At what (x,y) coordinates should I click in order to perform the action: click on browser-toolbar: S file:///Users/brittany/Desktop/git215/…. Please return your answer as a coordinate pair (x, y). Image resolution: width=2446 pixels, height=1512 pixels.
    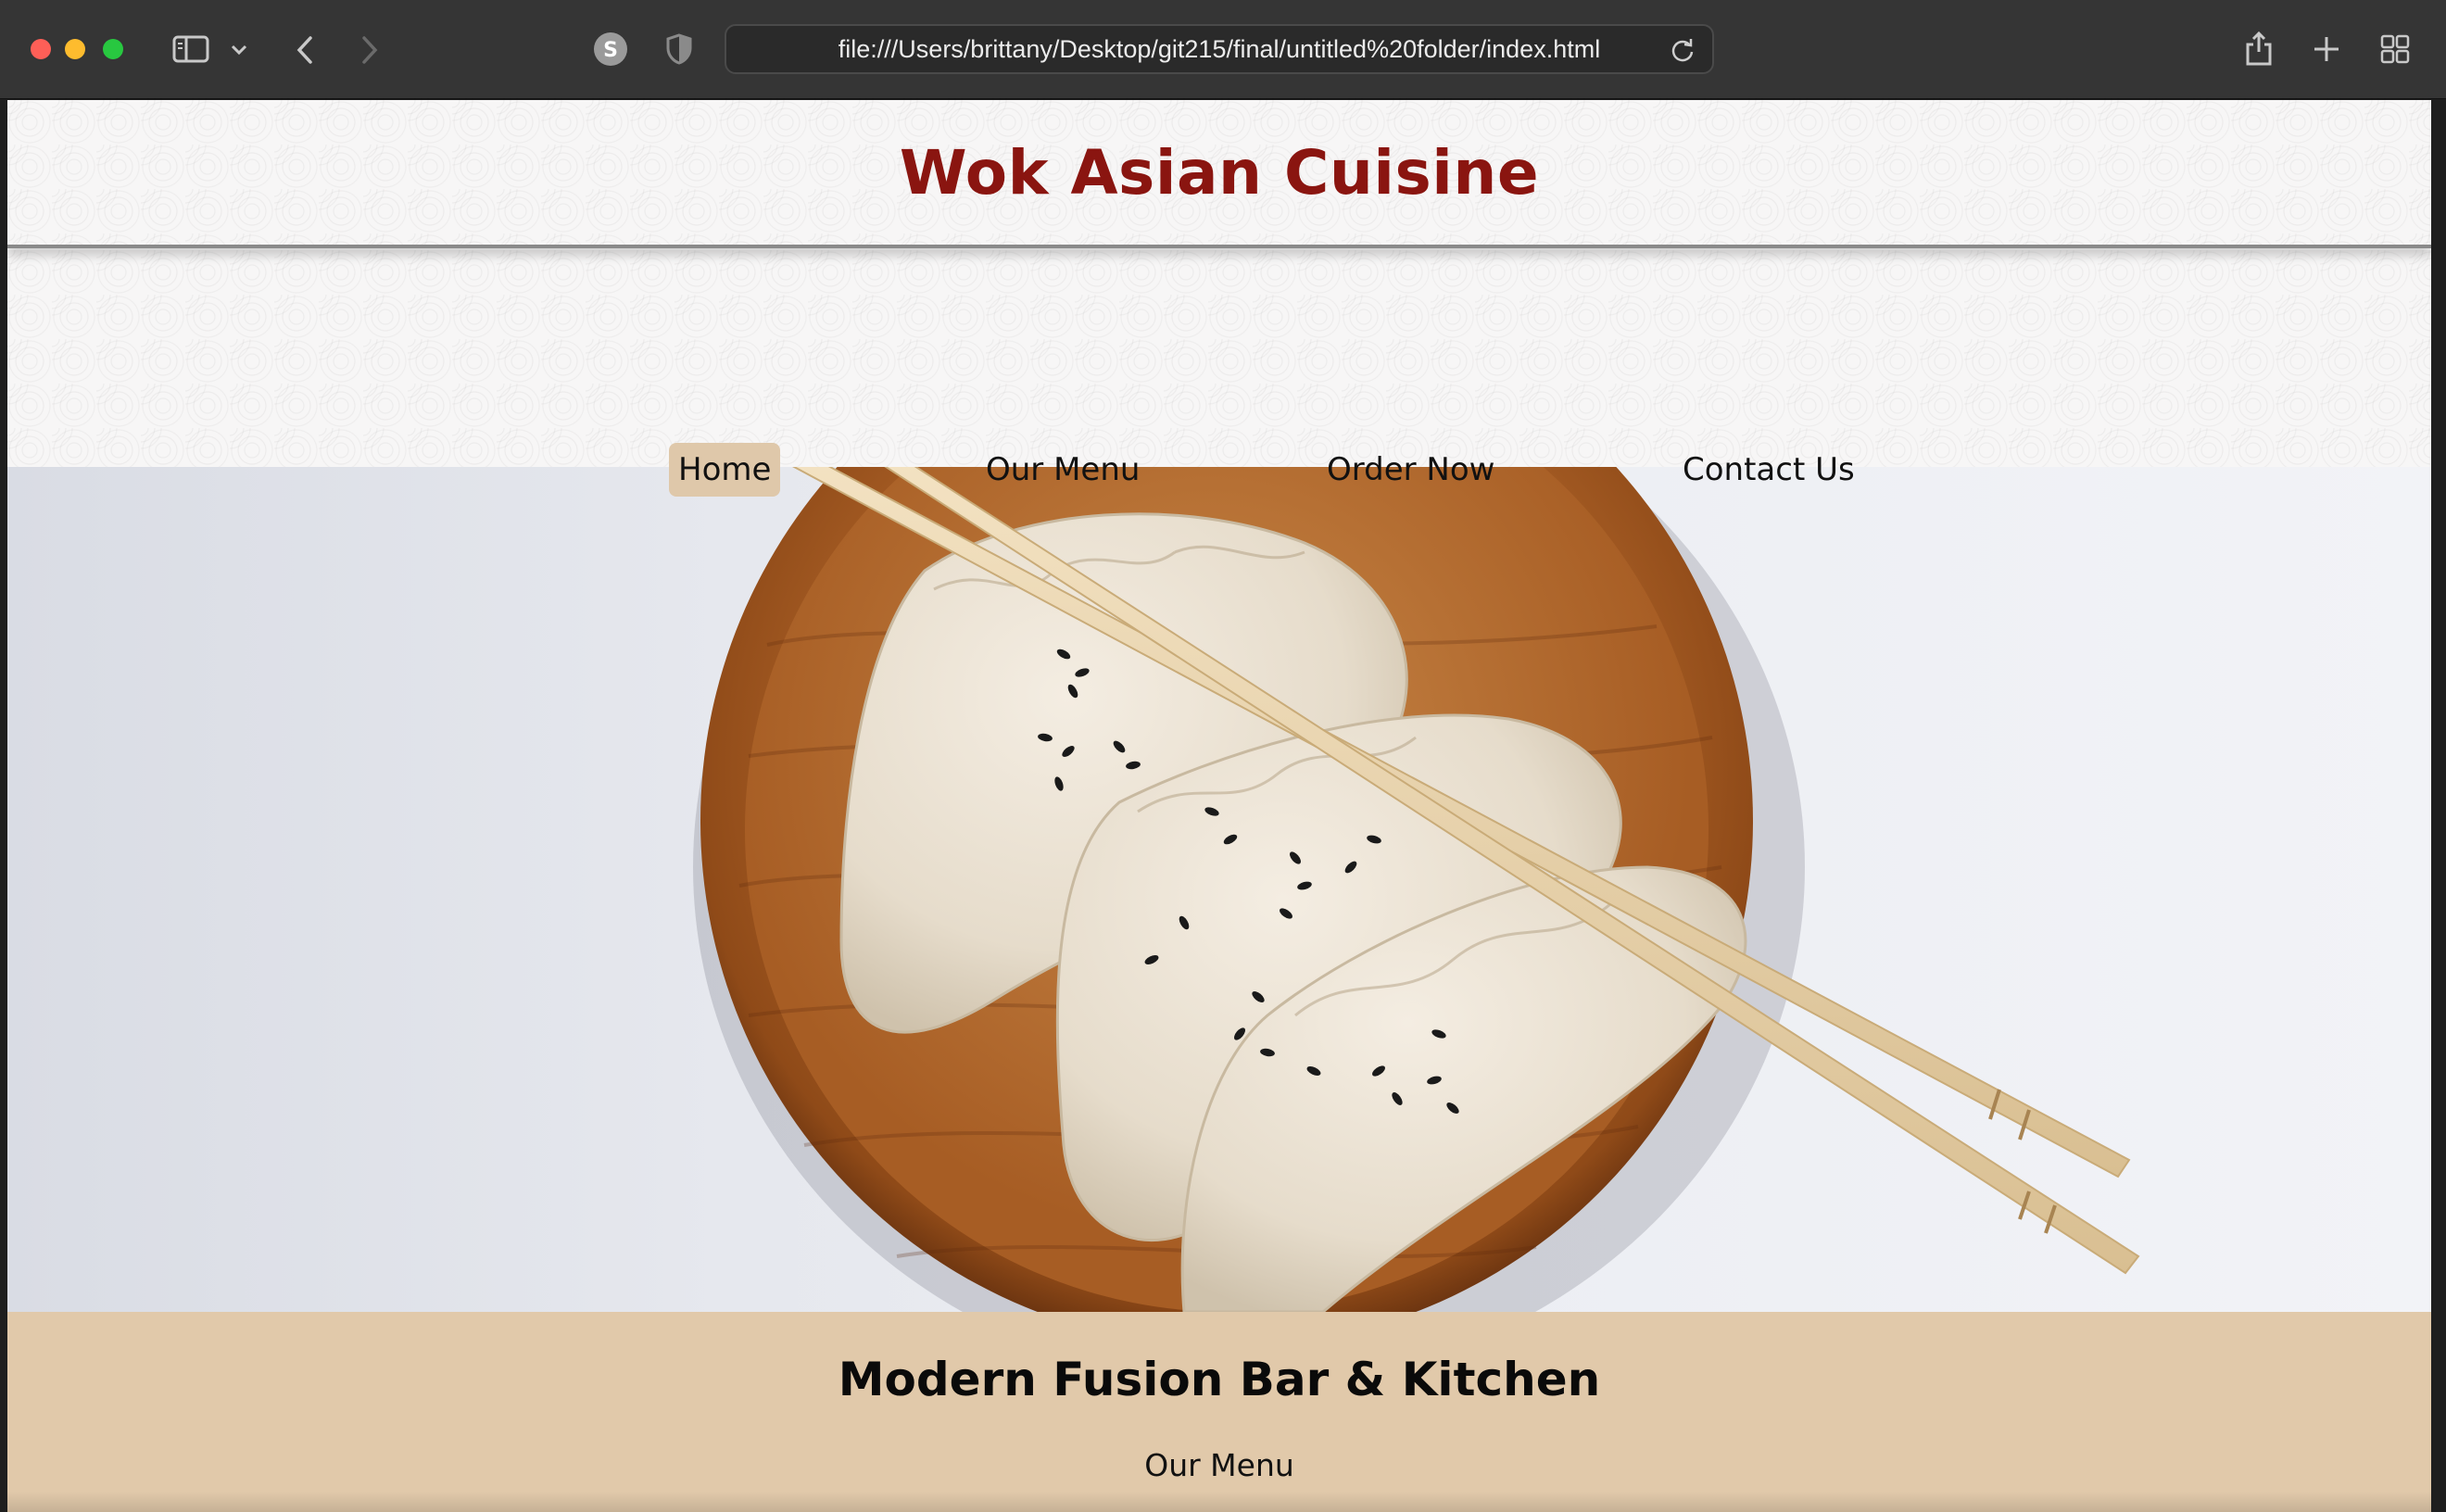
    Looking at the image, I should click on (1223, 49).